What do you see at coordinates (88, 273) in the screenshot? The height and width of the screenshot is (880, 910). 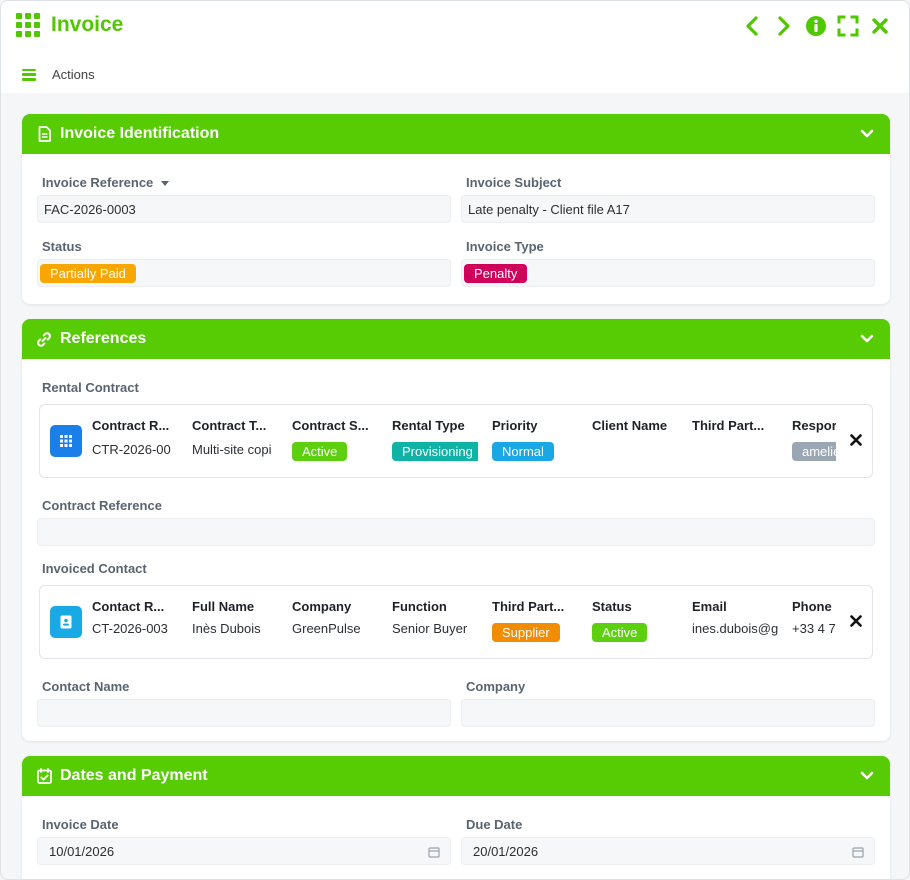 I see `status-badge: Partially Paid` at bounding box center [88, 273].